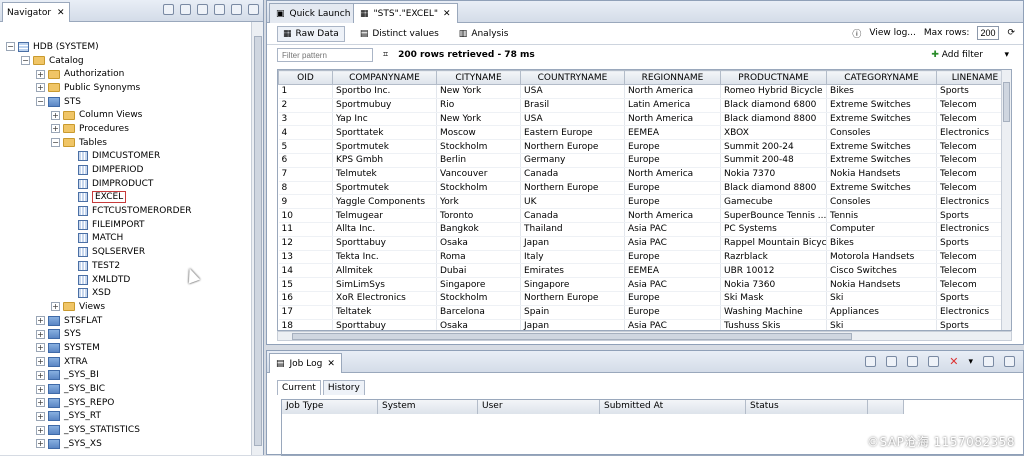 The width and height of the screenshot is (1024, 456). What do you see at coordinates (478, 271) in the screenshot?
I see `table-cell: Dubai` at bounding box center [478, 271].